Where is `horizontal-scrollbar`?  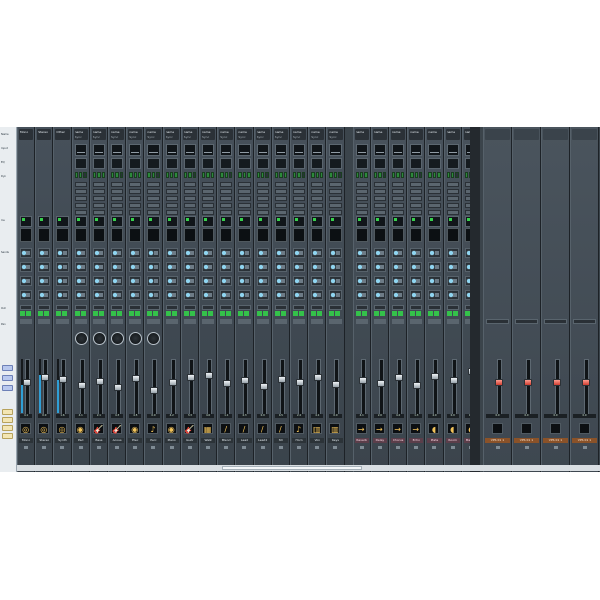 horizontal-scrollbar is located at coordinates (308, 468).